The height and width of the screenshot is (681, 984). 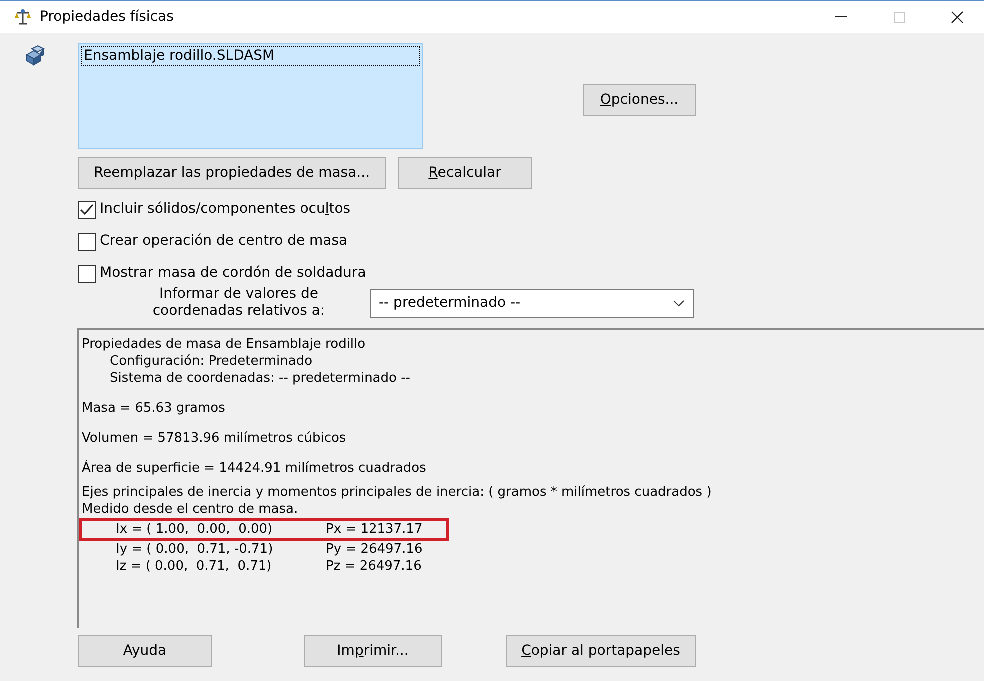 I want to click on coordinates-label: Informar de valores de coordenadas relativos a:, so click(x=239, y=303).